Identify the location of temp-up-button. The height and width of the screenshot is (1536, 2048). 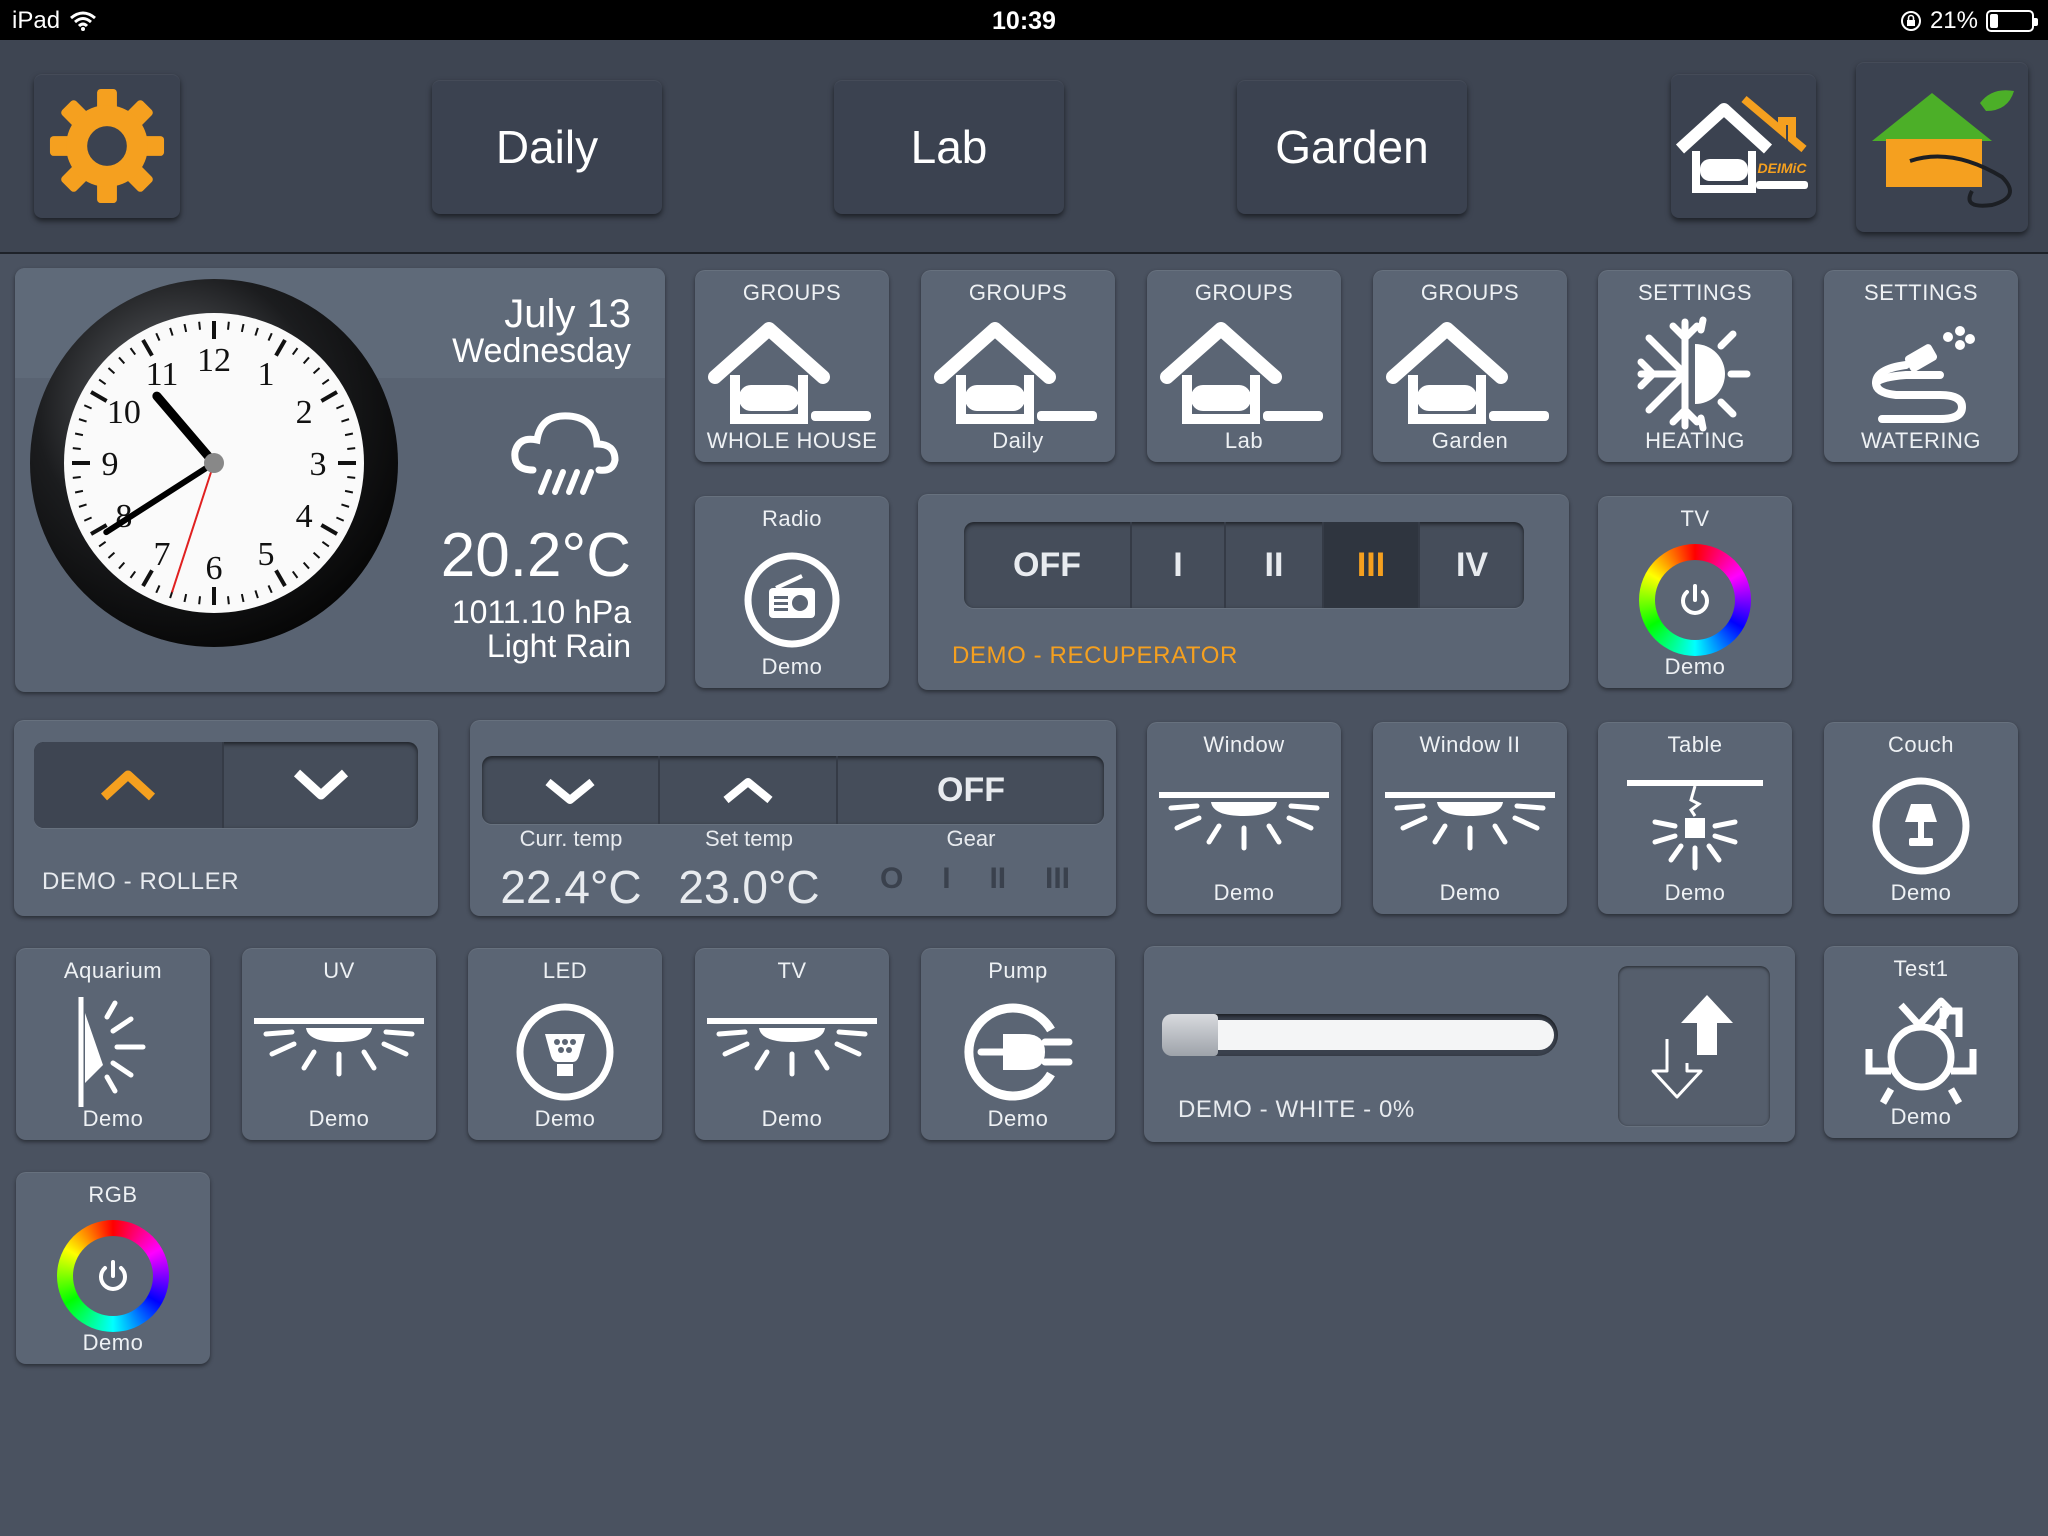
(749, 790).